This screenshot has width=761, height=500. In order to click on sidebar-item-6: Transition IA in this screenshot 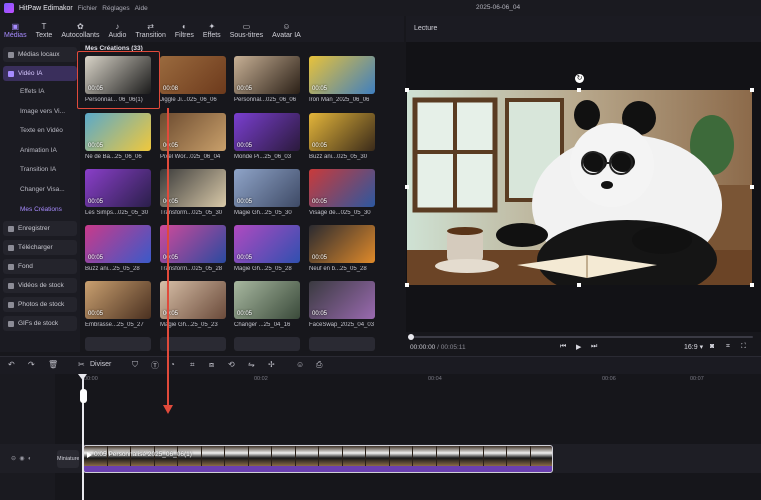, I will do `click(40, 169)`.